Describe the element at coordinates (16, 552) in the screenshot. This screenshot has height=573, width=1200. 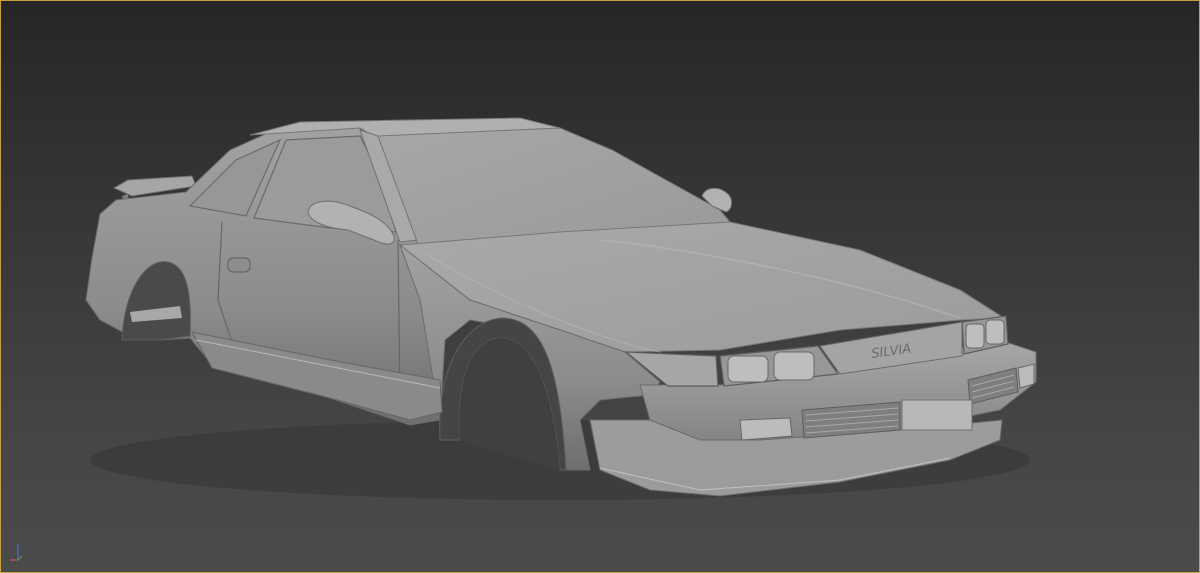
I see `axis-tripod-icon` at that location.